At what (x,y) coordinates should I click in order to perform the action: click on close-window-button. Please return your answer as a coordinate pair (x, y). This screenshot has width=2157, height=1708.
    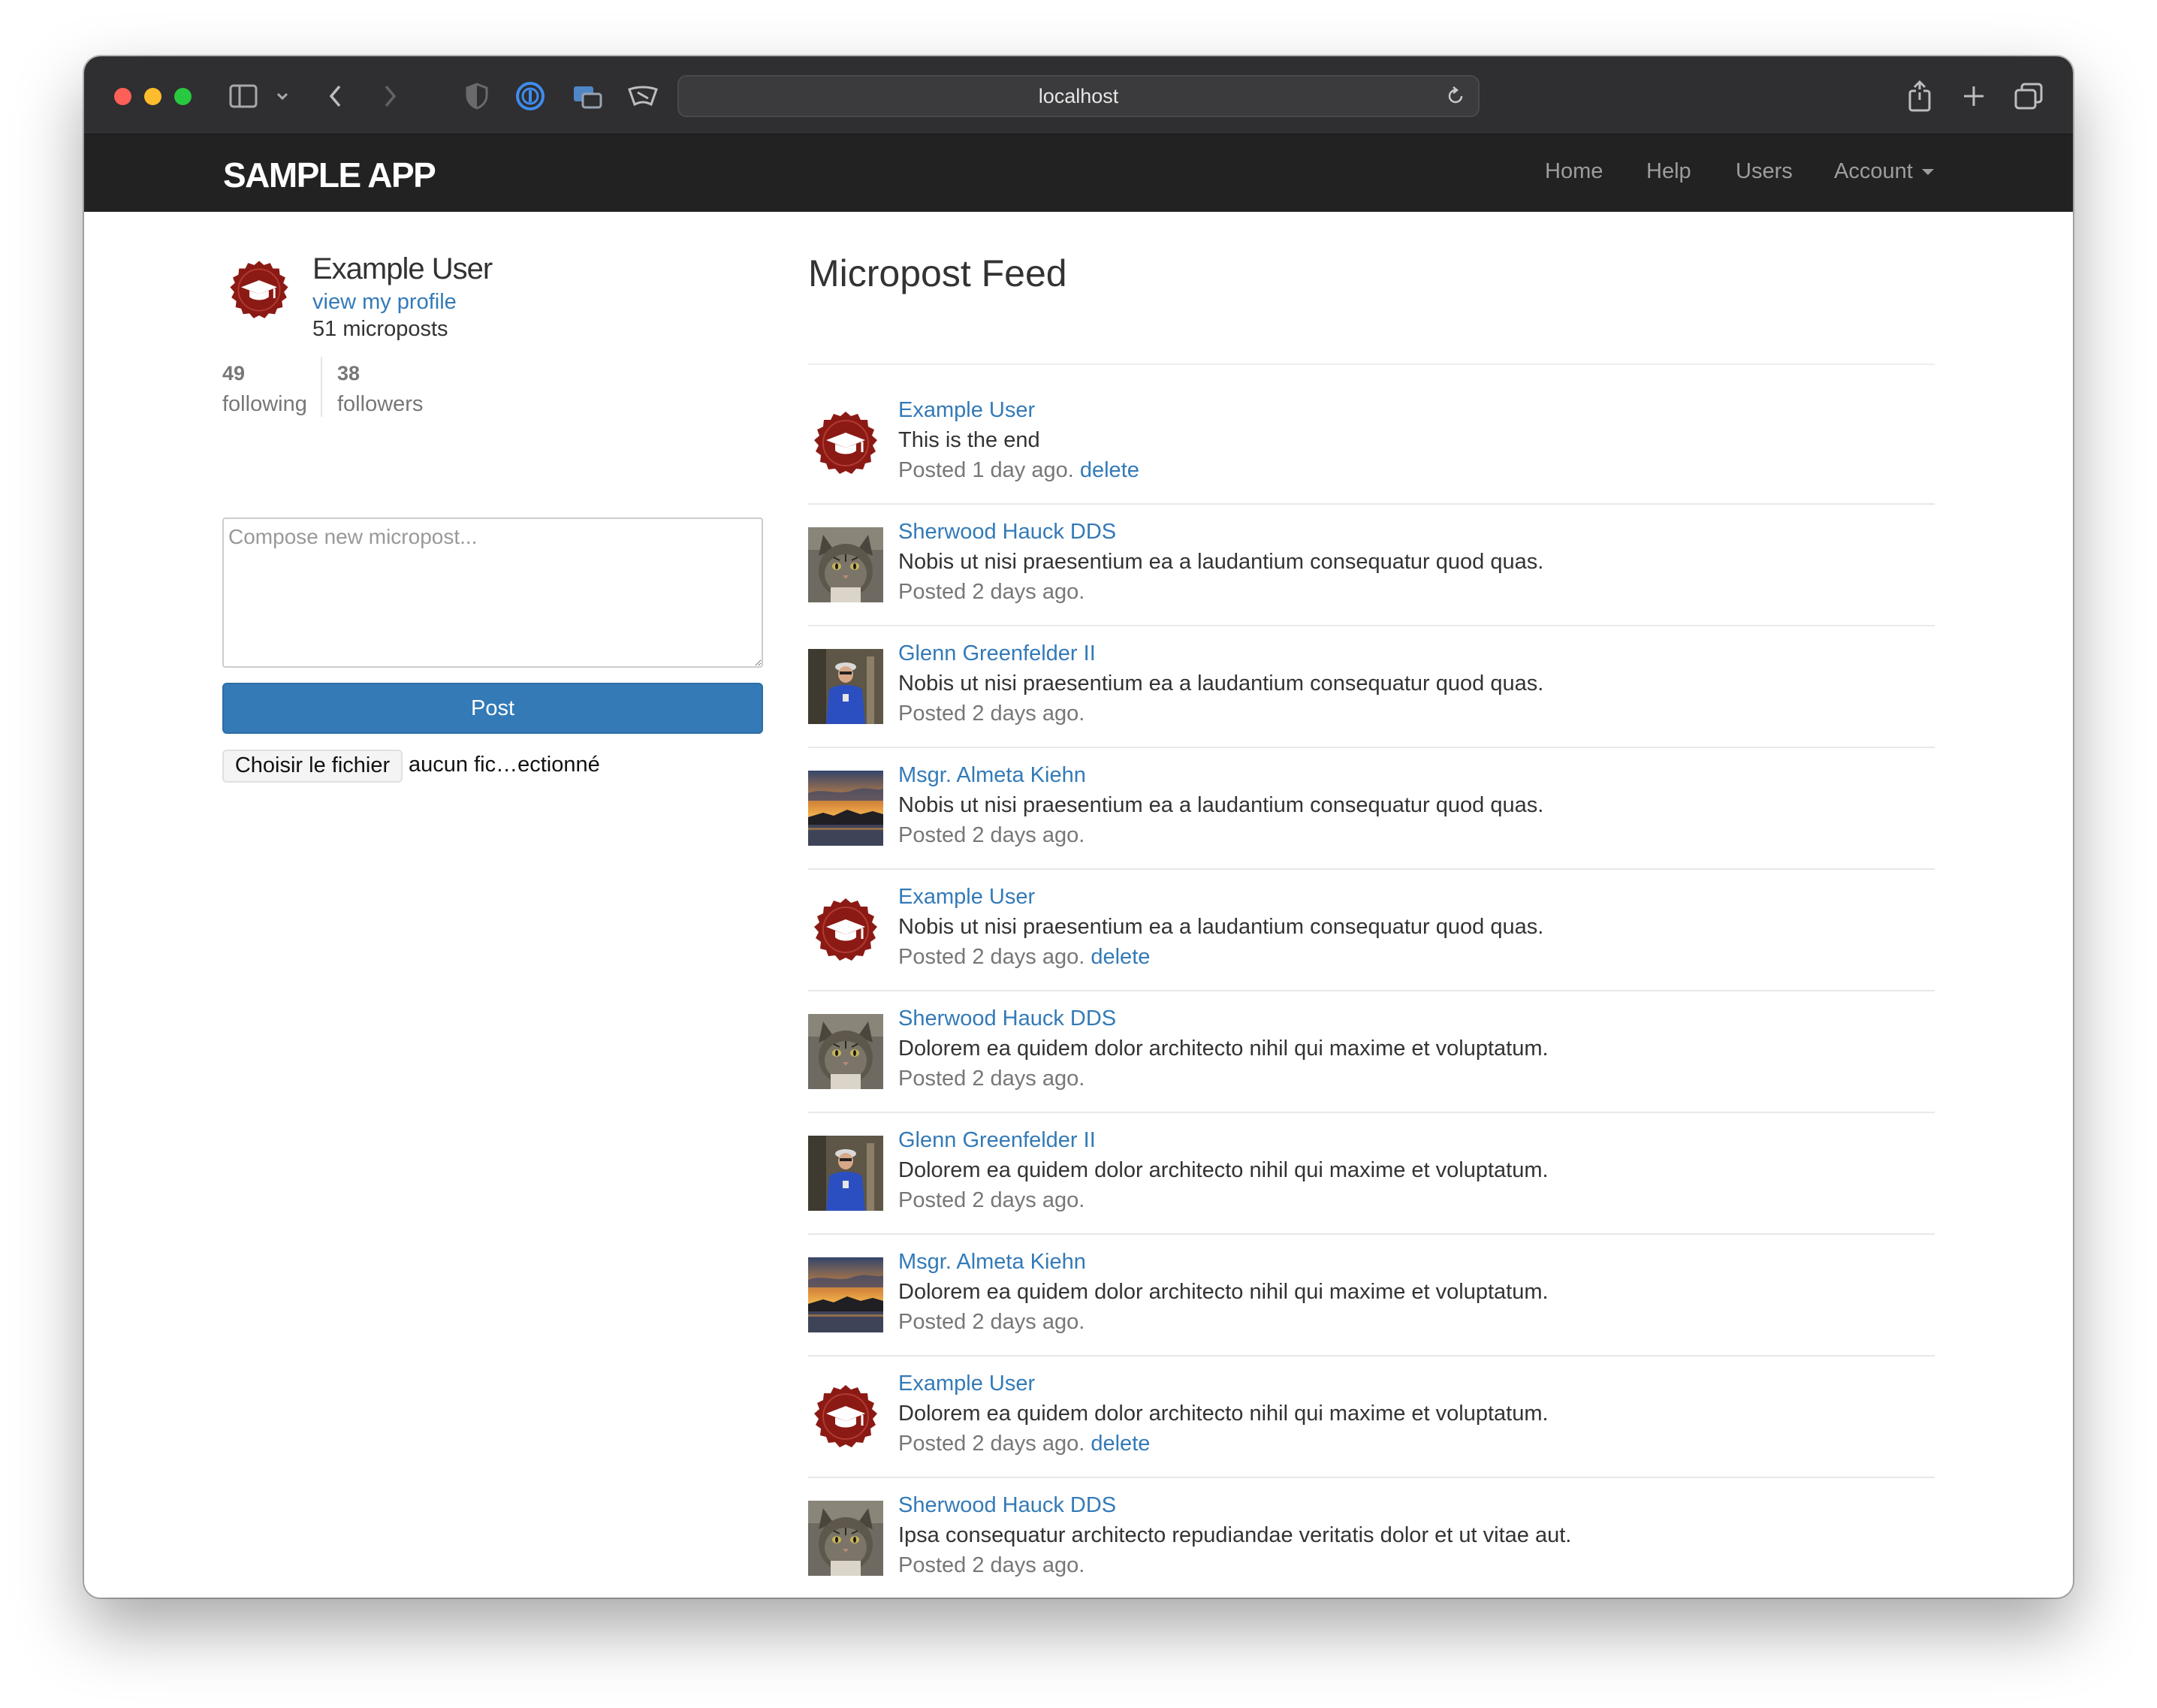
    Looking at the image, I should click on (123, 97).